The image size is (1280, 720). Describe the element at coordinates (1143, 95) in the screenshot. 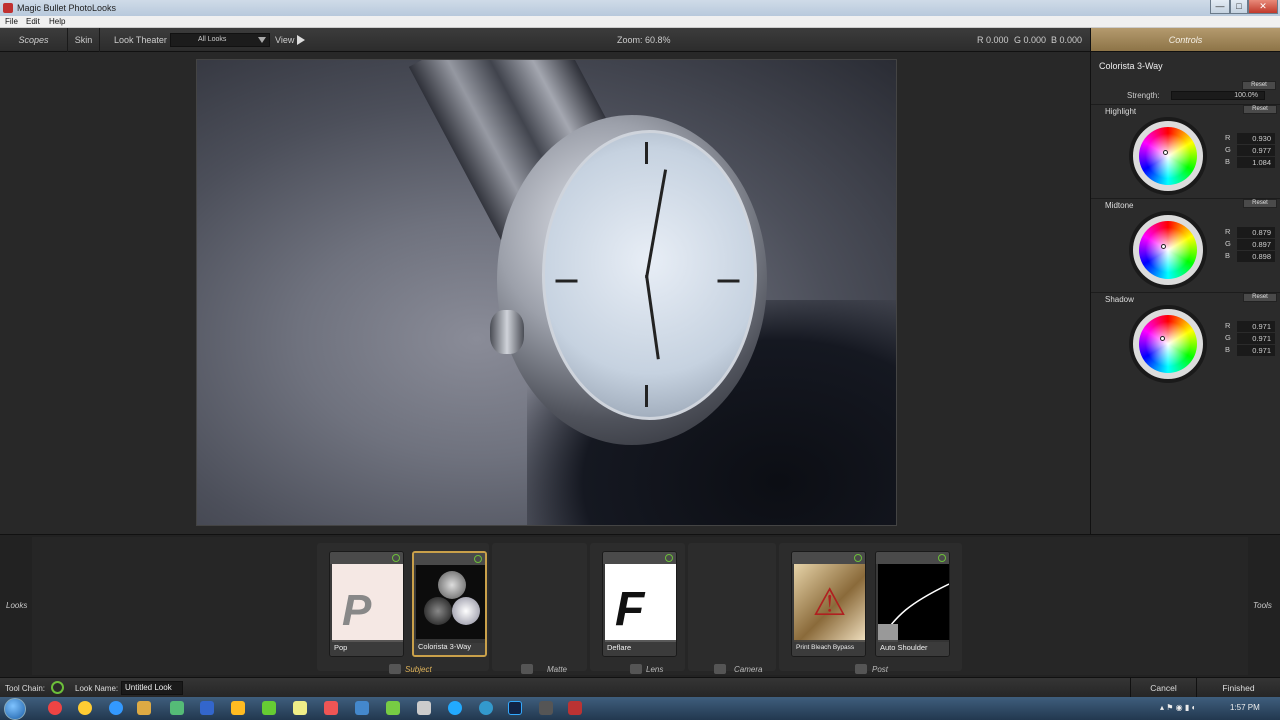

I see `strength-label: Strength:` at that location.